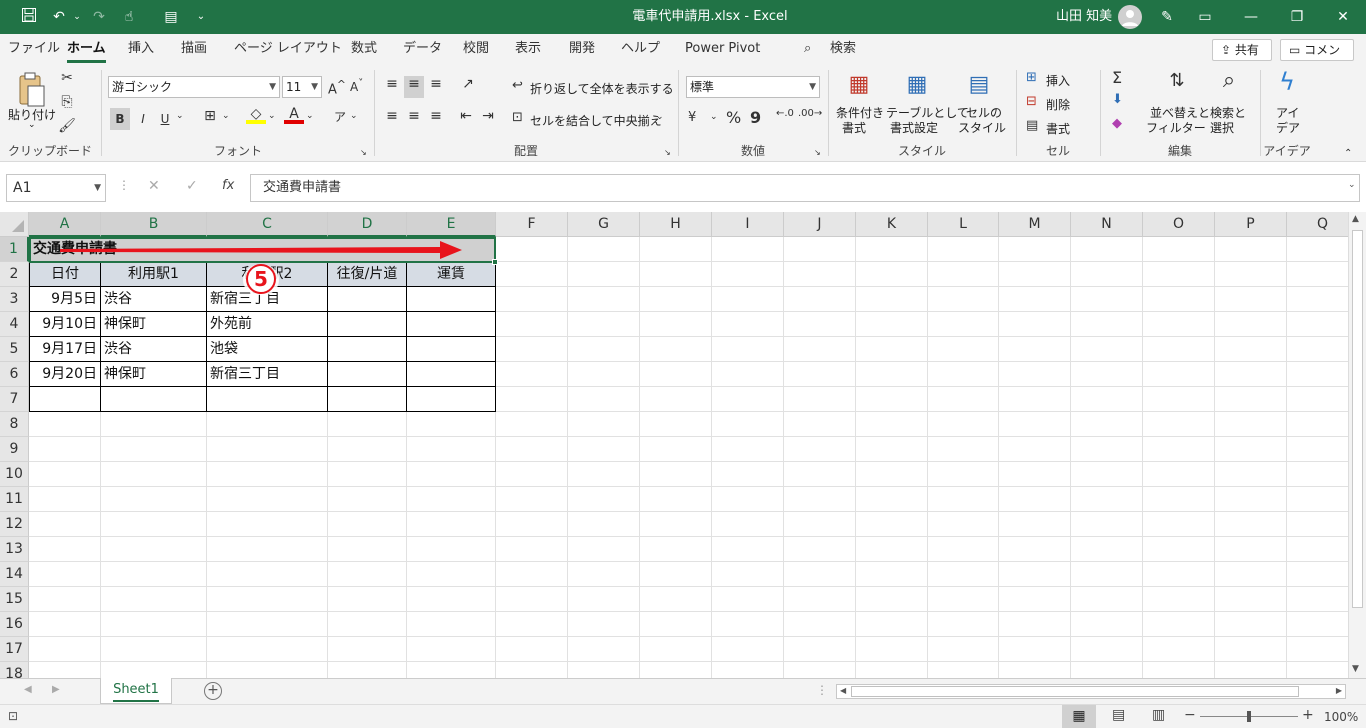  I want to click on fill-handle, so click(495, 262).